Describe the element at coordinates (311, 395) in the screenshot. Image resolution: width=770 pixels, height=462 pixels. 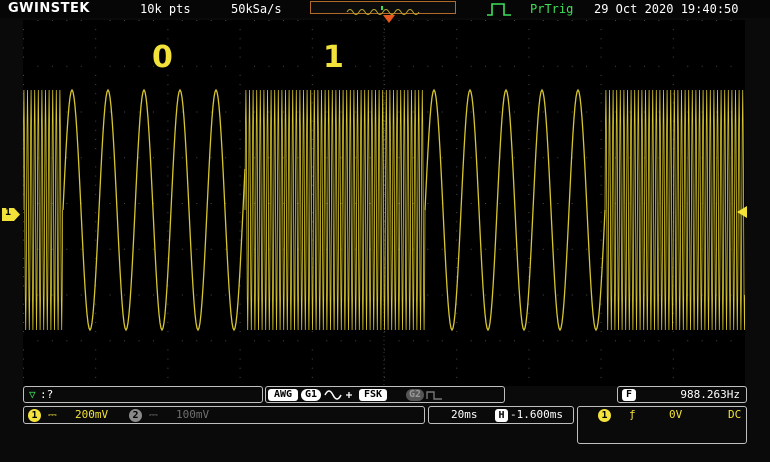
I see `generator-1-badge: G1` at that location.